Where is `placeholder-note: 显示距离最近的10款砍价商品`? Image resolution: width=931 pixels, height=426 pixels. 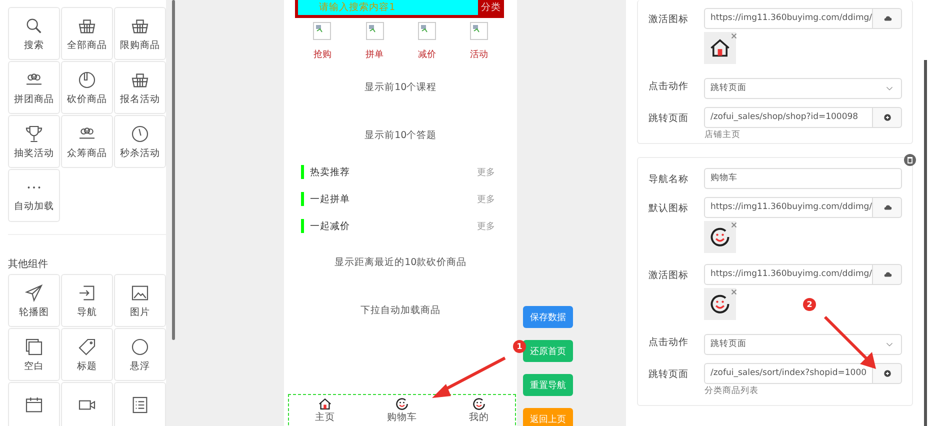
placeholder-note: 显示距离最近的10款砍价商品 is located at coordinates (401, 262).